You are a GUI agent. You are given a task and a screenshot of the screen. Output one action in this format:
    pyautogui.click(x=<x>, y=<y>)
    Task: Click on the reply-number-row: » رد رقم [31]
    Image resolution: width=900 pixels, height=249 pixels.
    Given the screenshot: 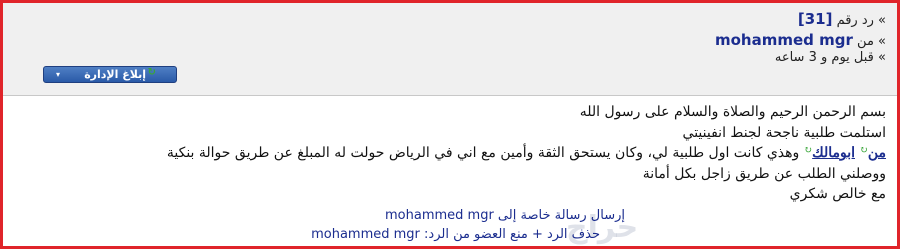 What is the action you would take?
    pyautogui.click(x=842, y=19)
    